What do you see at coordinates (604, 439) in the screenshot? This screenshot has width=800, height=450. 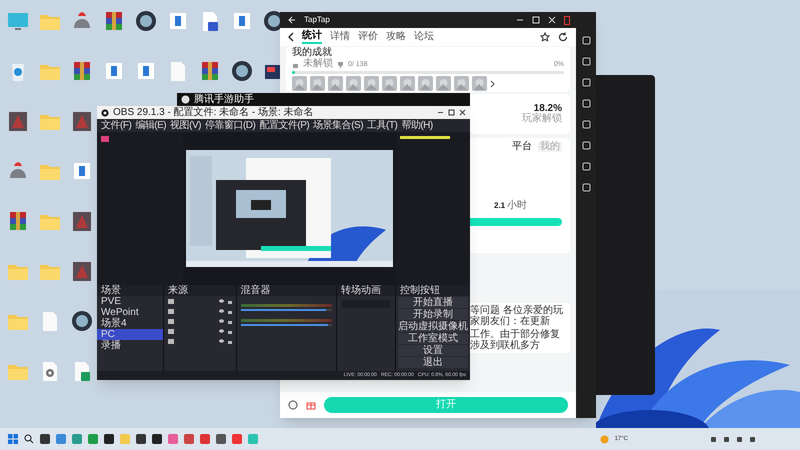 I see `moon-icon` at bounding box center [604, 439].